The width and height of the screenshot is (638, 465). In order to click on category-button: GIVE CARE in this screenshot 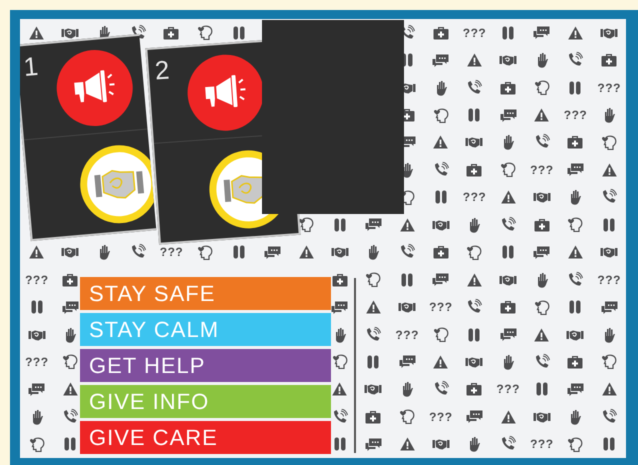, I will do `click(205, 437)`.